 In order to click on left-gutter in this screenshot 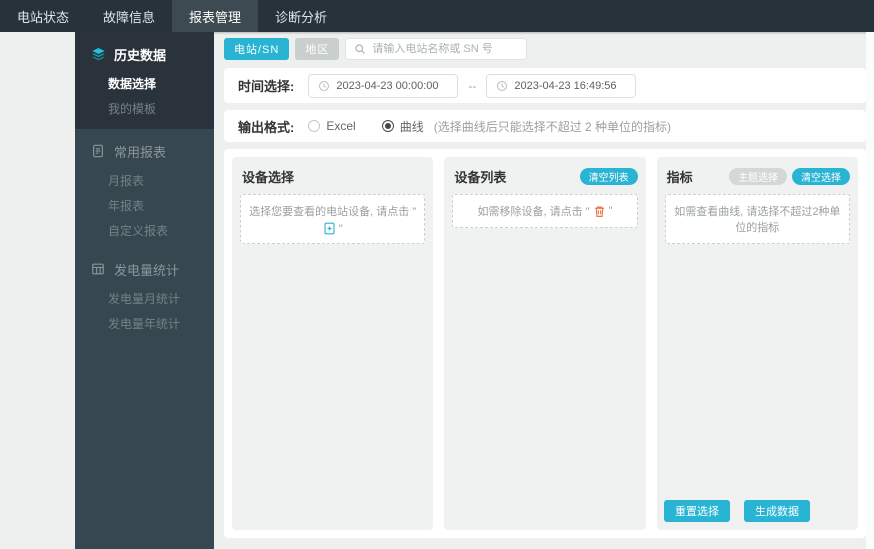, I will do `click(37, 290)`.